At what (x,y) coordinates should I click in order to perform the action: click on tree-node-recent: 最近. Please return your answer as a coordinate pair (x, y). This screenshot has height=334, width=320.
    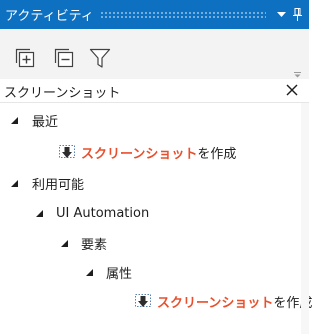
    Looking at the image, I should click on (34, 120).